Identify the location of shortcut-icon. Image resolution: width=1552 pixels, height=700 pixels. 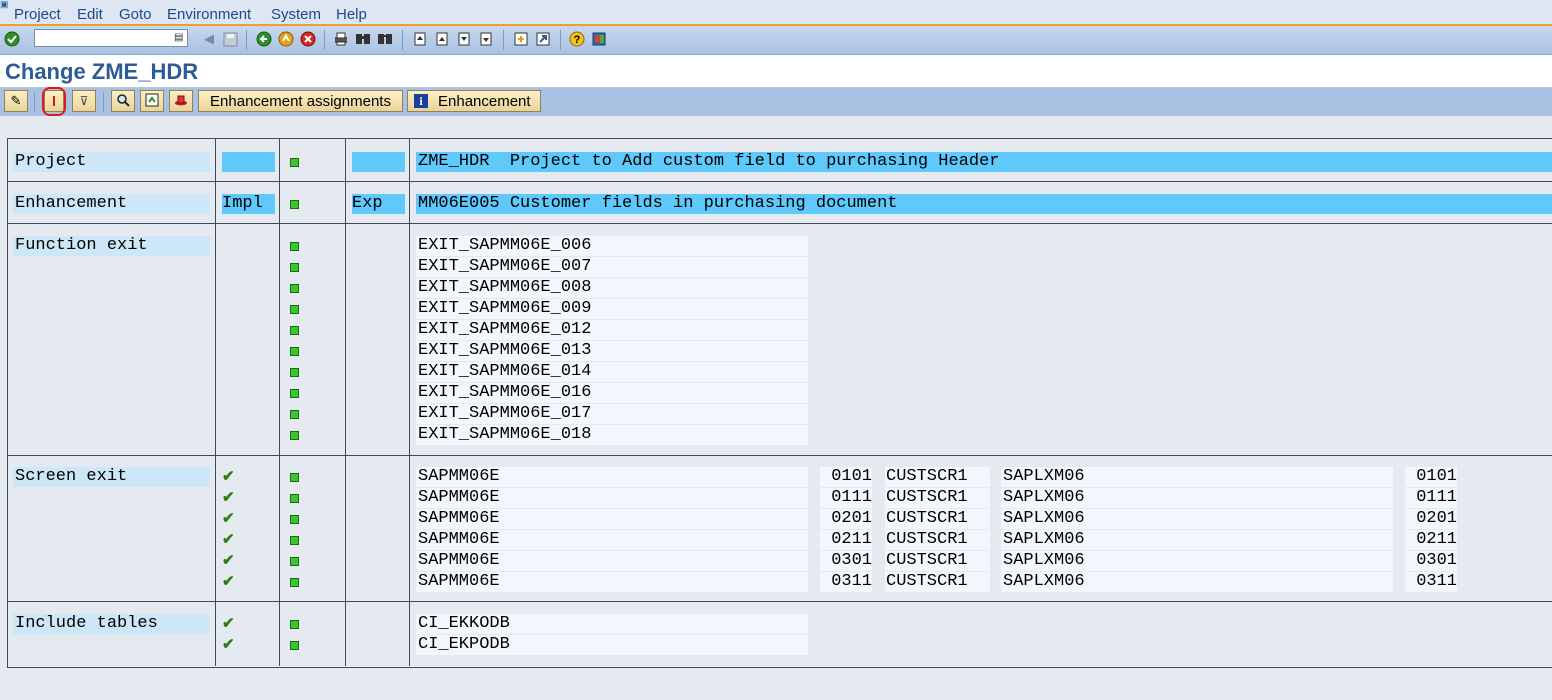
(543, 39).